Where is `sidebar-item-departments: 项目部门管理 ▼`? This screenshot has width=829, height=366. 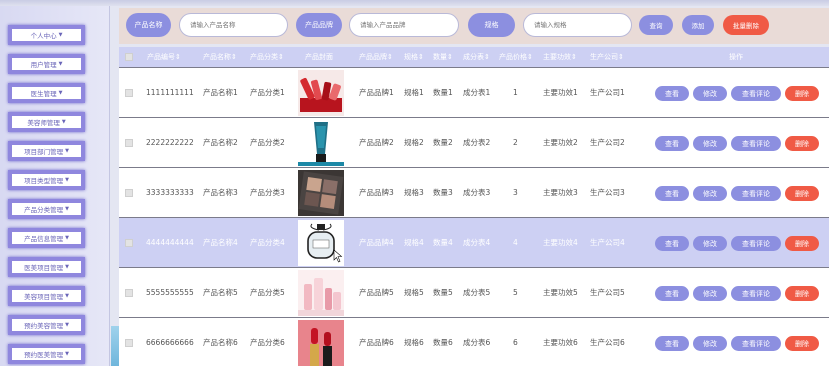 sidebar-item-departments: 项目部门管理 ▼ is located at coordinates (46, 151).